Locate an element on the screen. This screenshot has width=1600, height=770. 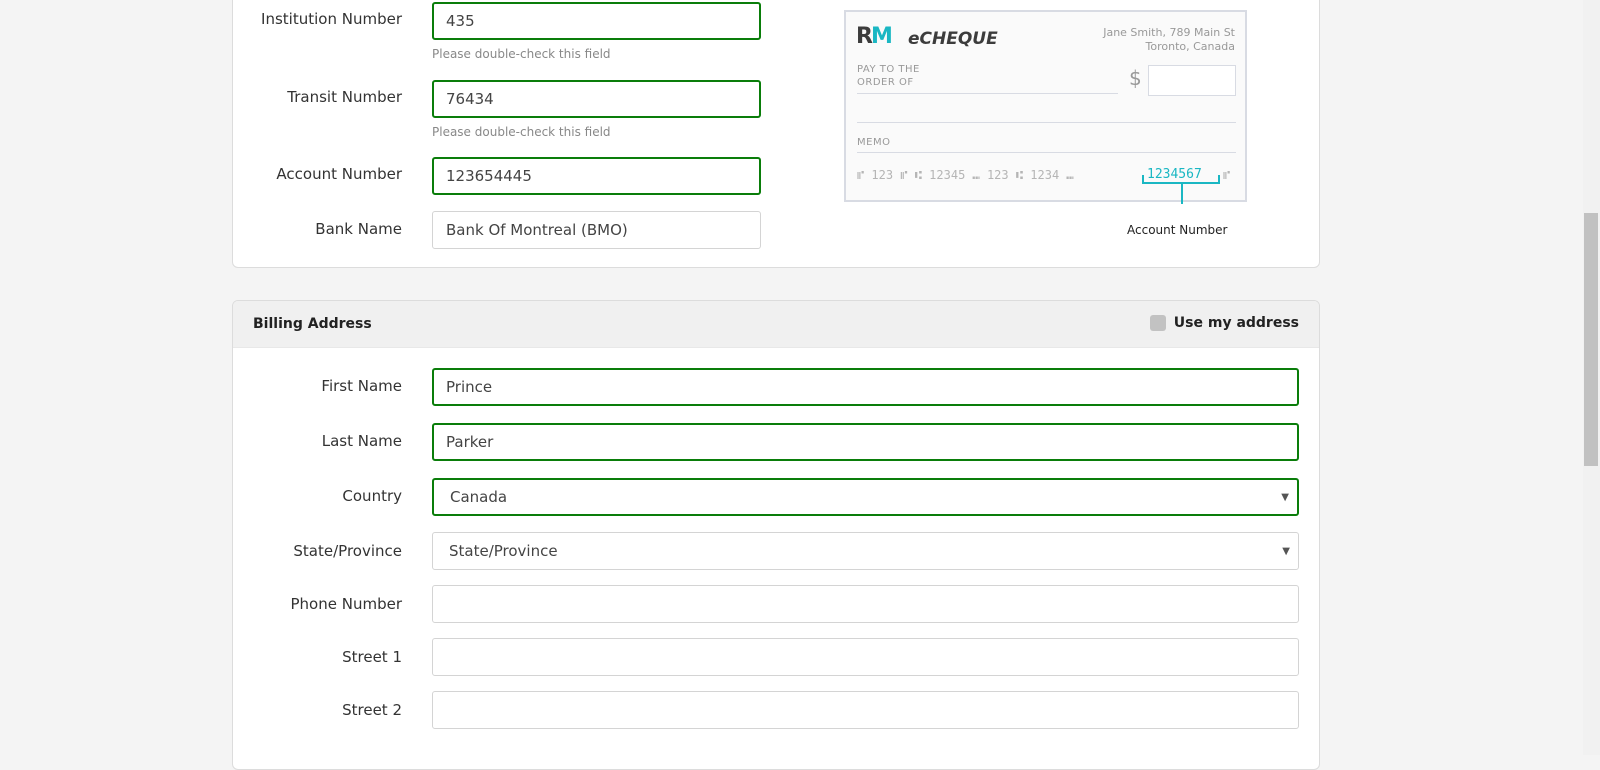
amount-box is located at coordinates (1192, 80).